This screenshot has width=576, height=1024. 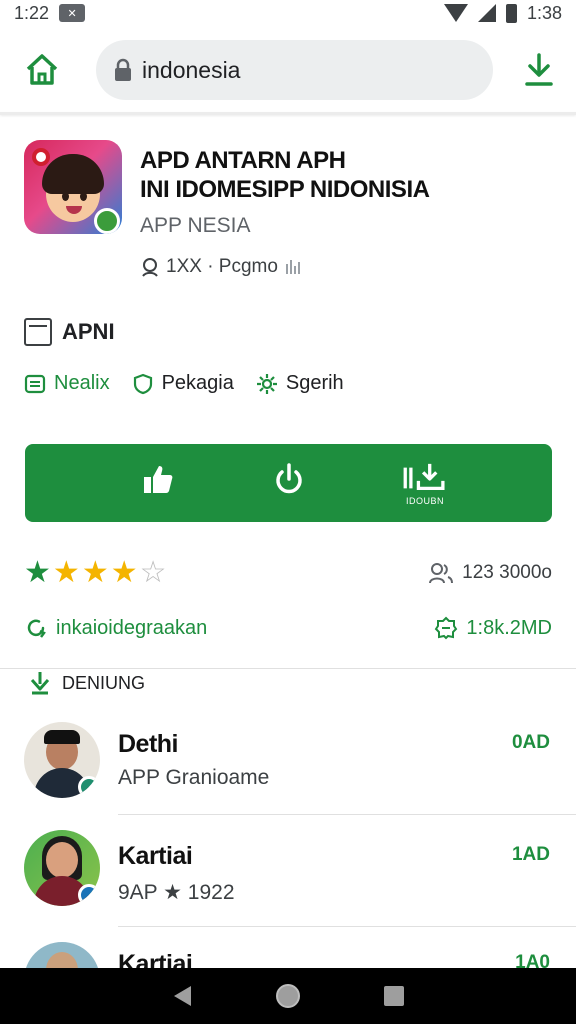 What do you see at coordinates (507, 572) in the screenshot?
I see `review-count-text: 123 3000o` at bounding box center [507, 572].